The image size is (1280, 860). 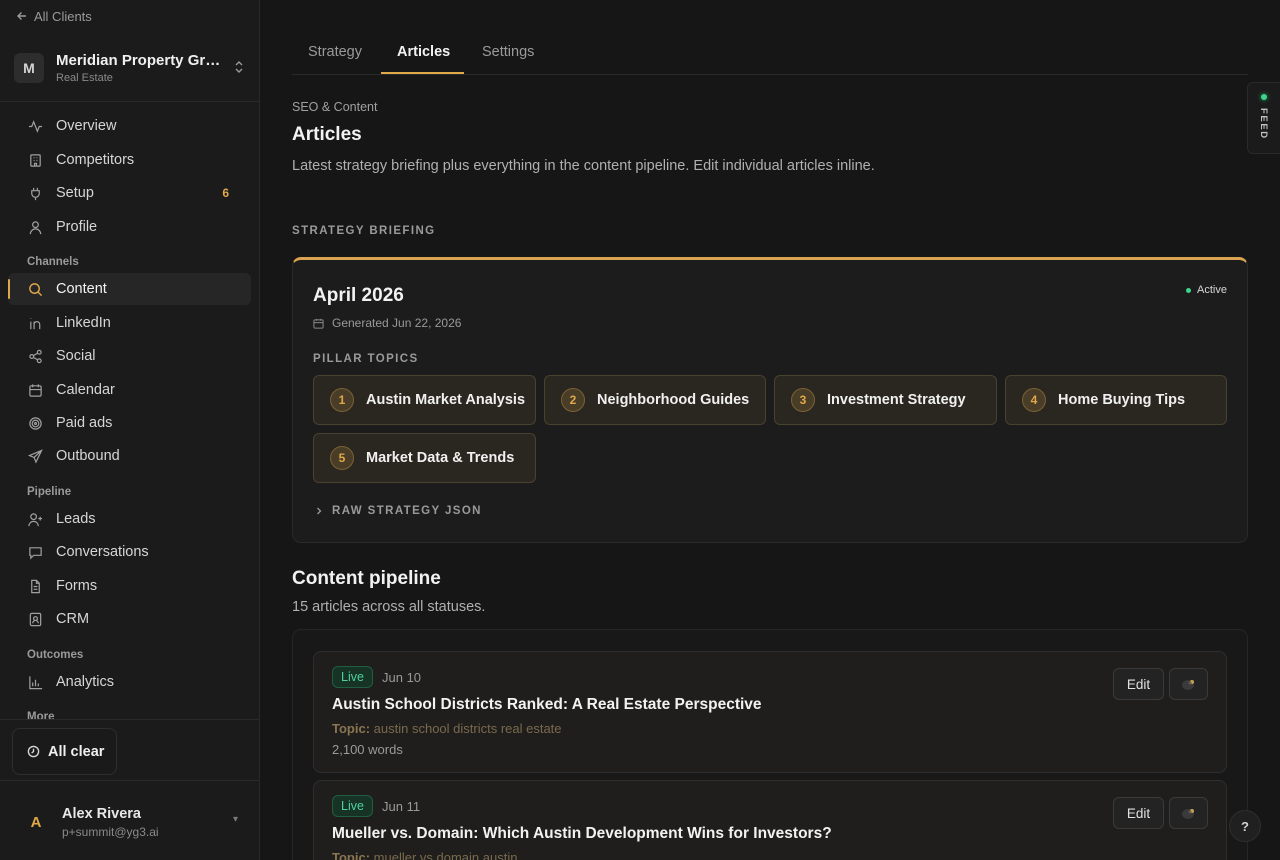 I want to click on client-switcher: M Meridian Property Group Real Estate, so click(x=130, y=68).